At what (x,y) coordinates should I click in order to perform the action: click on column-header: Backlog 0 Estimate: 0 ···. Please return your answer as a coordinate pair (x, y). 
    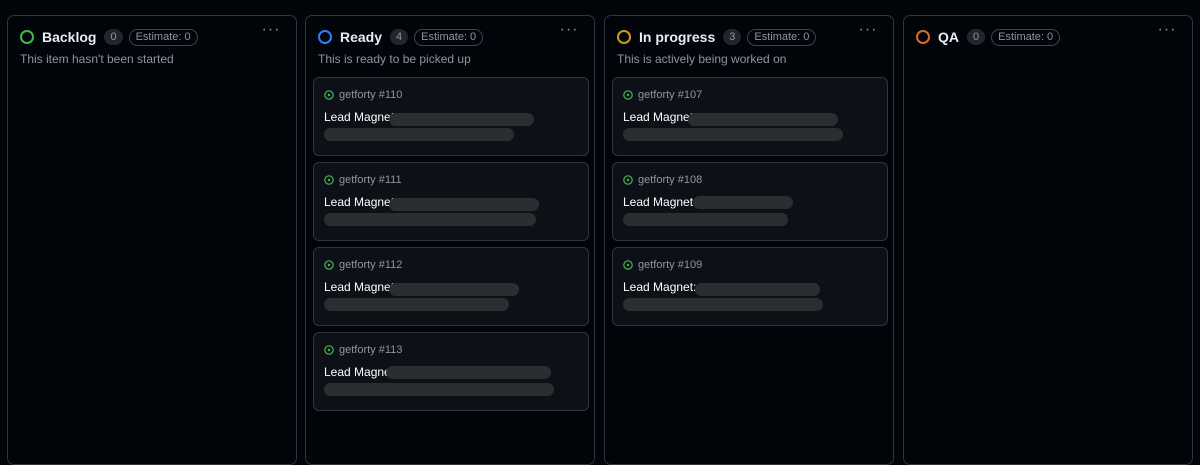
    Looking at the image, I should click on (153, 35).